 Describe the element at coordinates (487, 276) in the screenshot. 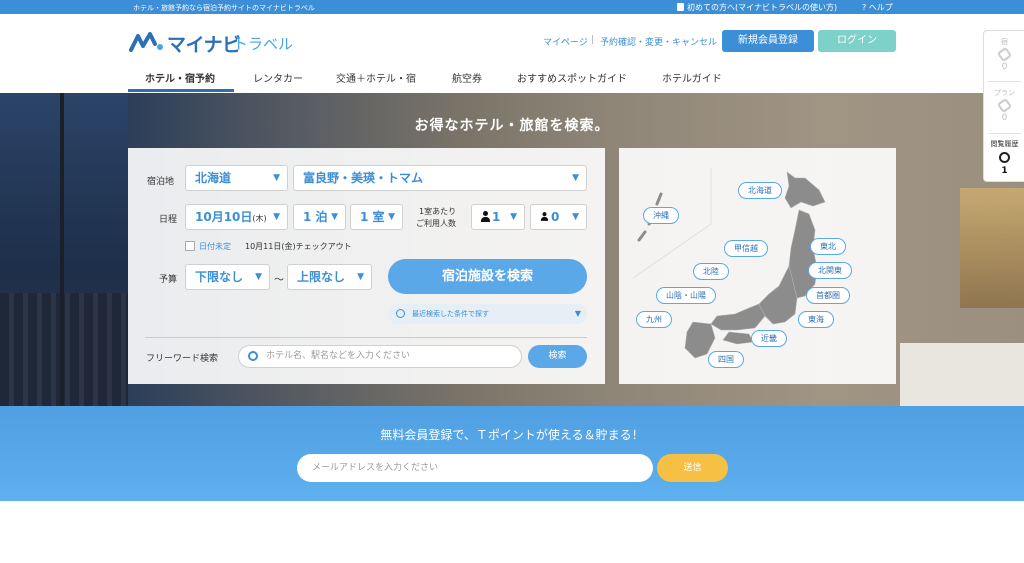

I see `search-hotels-button: 宿泊施設を検索` at that location.